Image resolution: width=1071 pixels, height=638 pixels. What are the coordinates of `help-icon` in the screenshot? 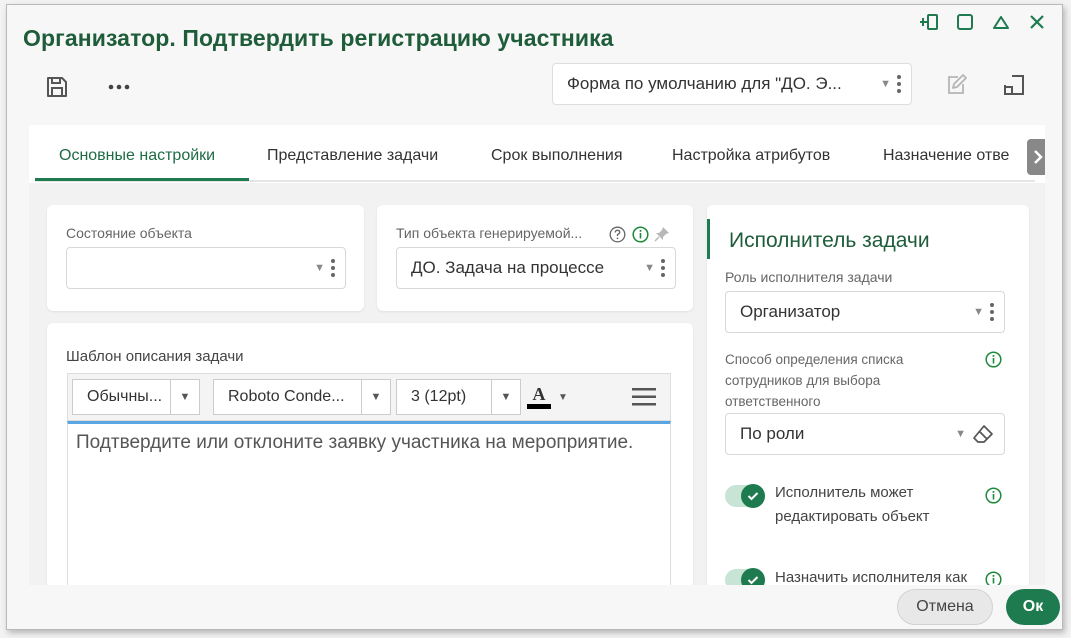 It's located at (617, 237).